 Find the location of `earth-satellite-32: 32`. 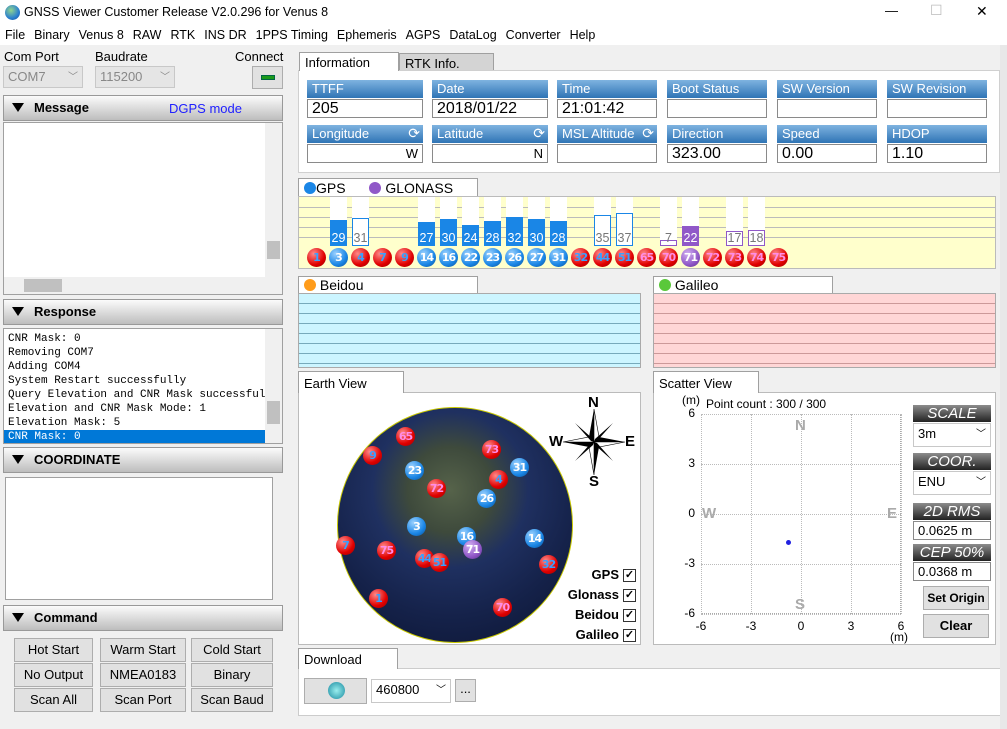

earth-satellite-32: 32 is located at coordinates (548, 564).